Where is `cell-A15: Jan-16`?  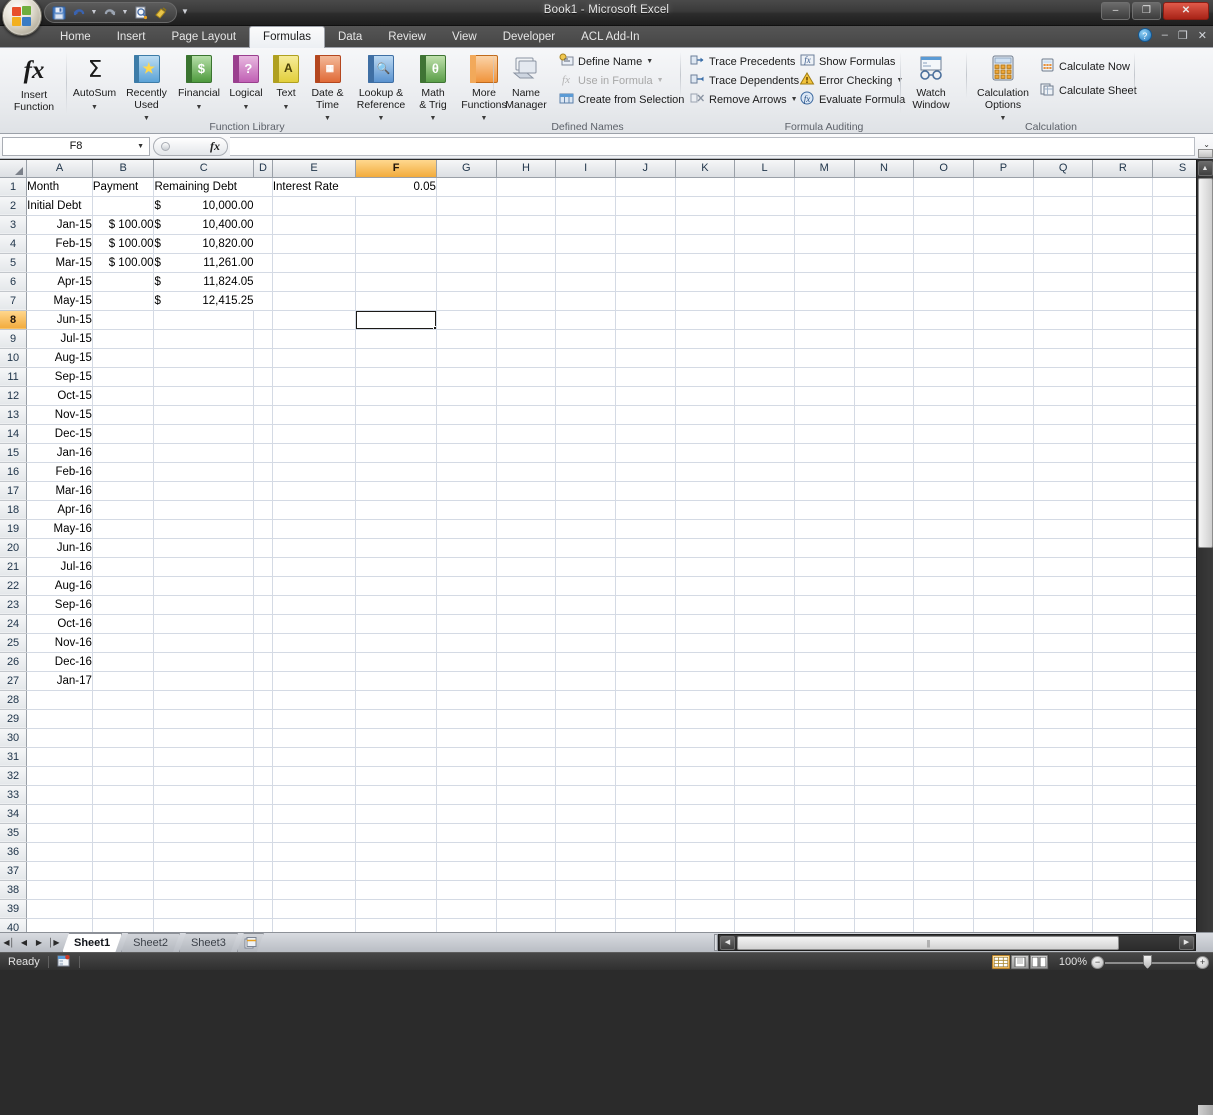
cell-A15: Jan-16 is located at coordinates (59, 453).